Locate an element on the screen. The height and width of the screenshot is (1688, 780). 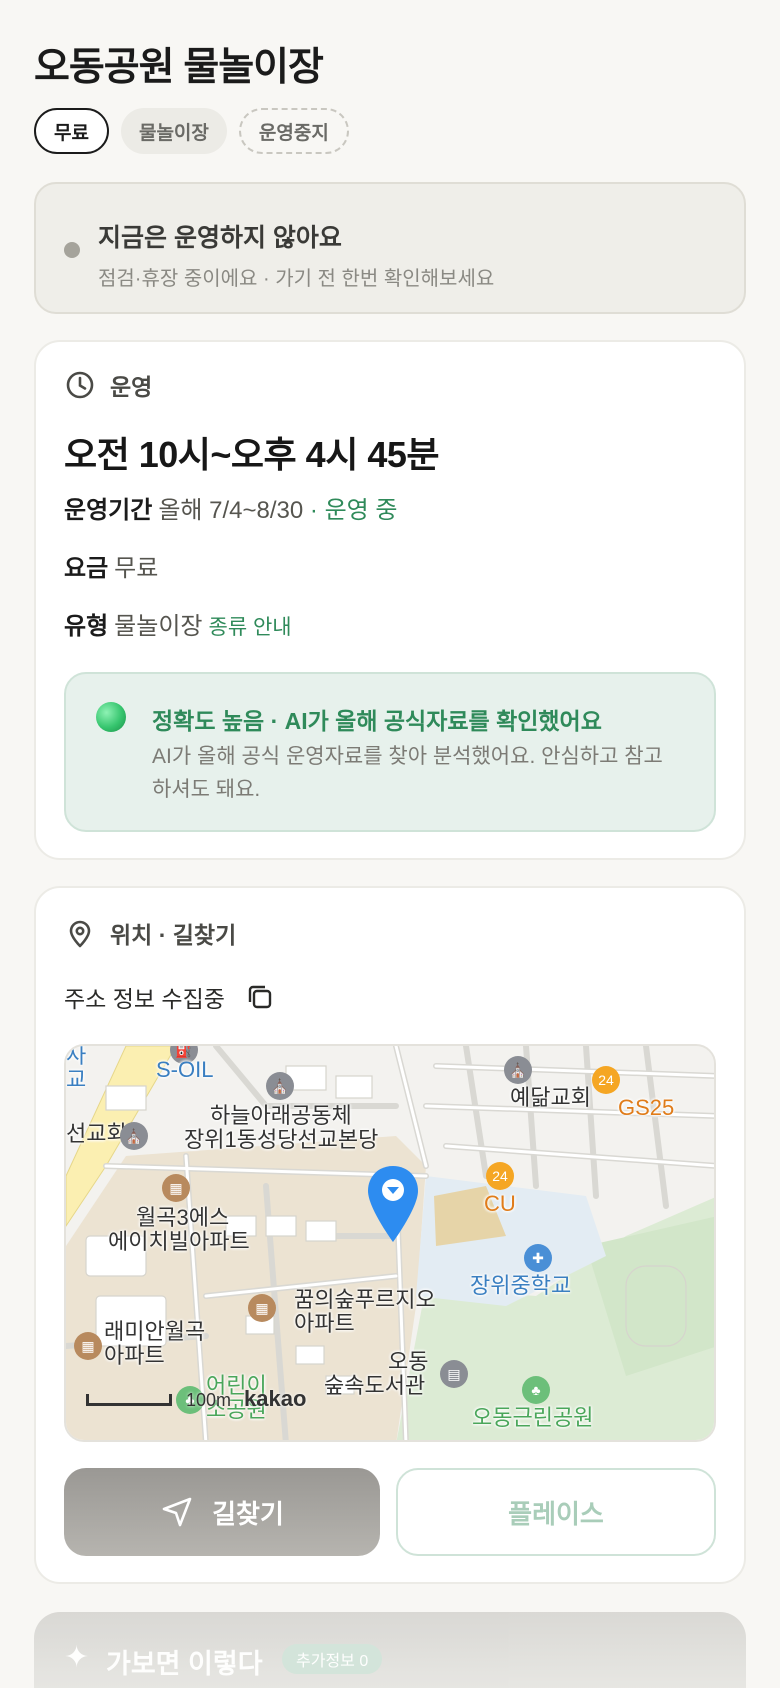
operation-label: 운영 is located at coordinates (131, 387).